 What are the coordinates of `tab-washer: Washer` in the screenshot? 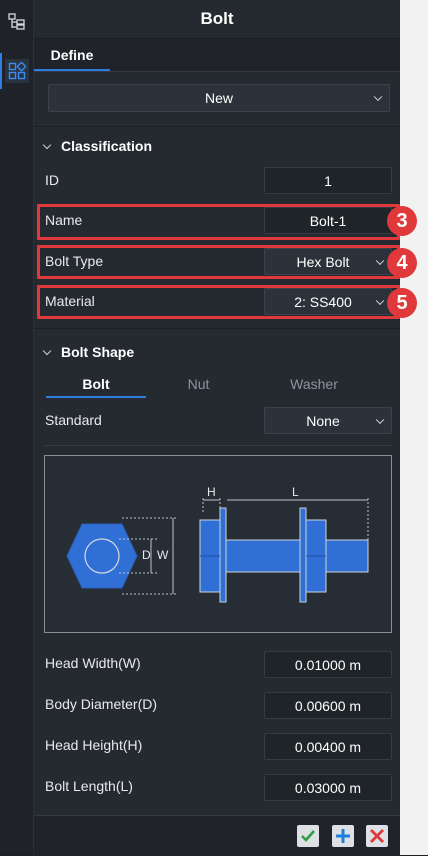 It's located at (314, 384).